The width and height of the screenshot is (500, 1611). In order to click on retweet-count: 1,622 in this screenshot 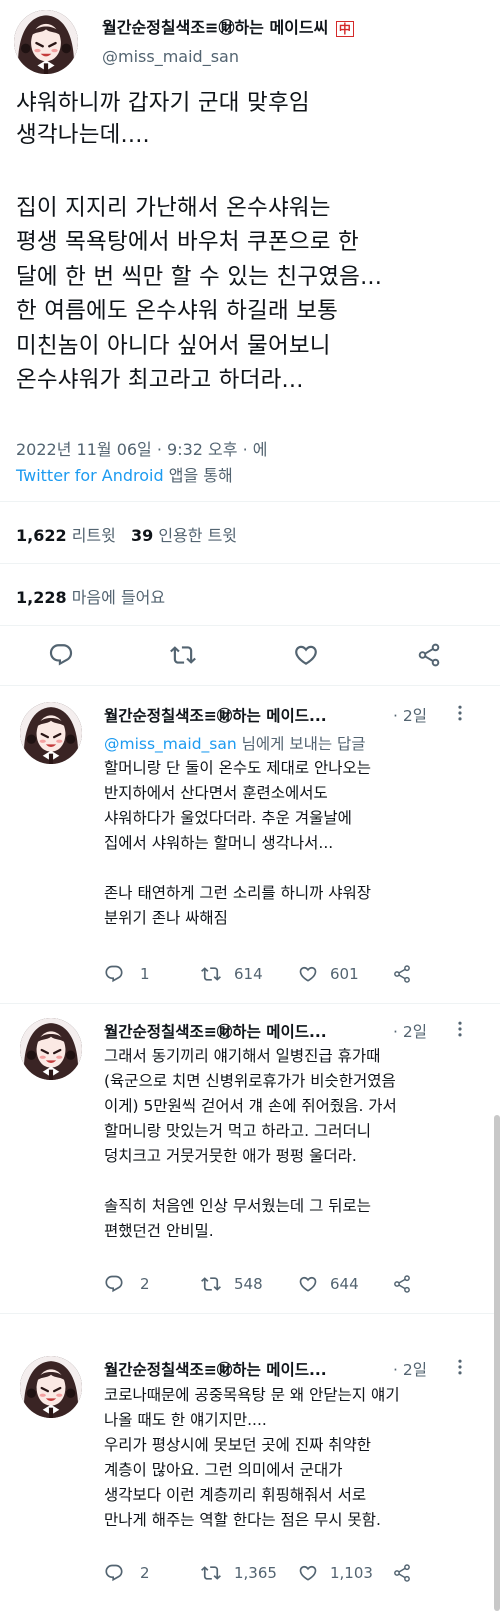, I will do `click(41, 535)`.